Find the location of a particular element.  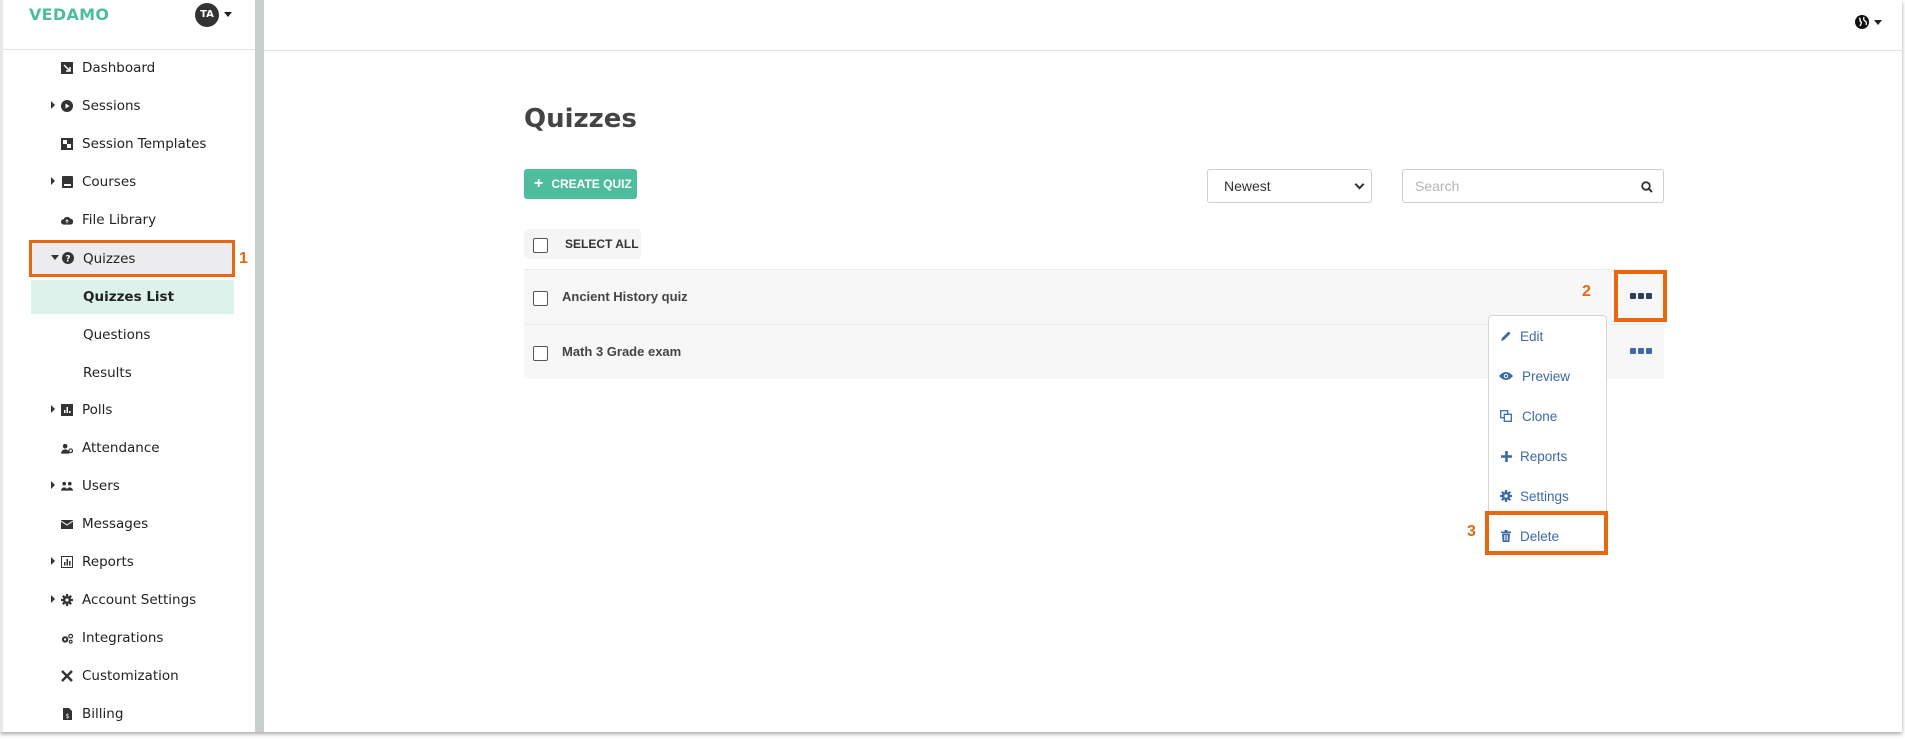

invoice-icon: $ is located at coordinates (67, 714).